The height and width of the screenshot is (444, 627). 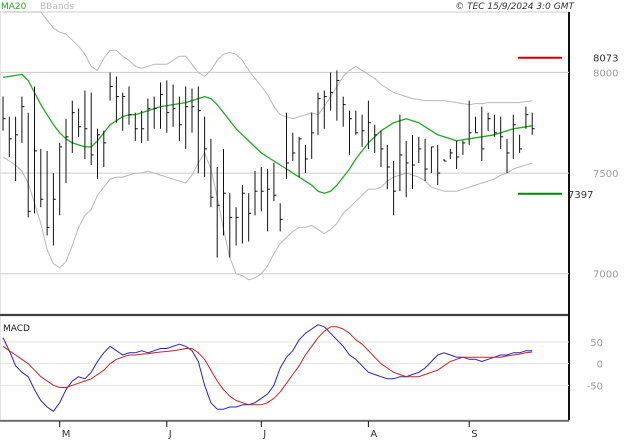 What do you see at coordinates (605, 275) in the screenshot?
I see `price-tick-label: 7000` at bounding box center [605, 275].